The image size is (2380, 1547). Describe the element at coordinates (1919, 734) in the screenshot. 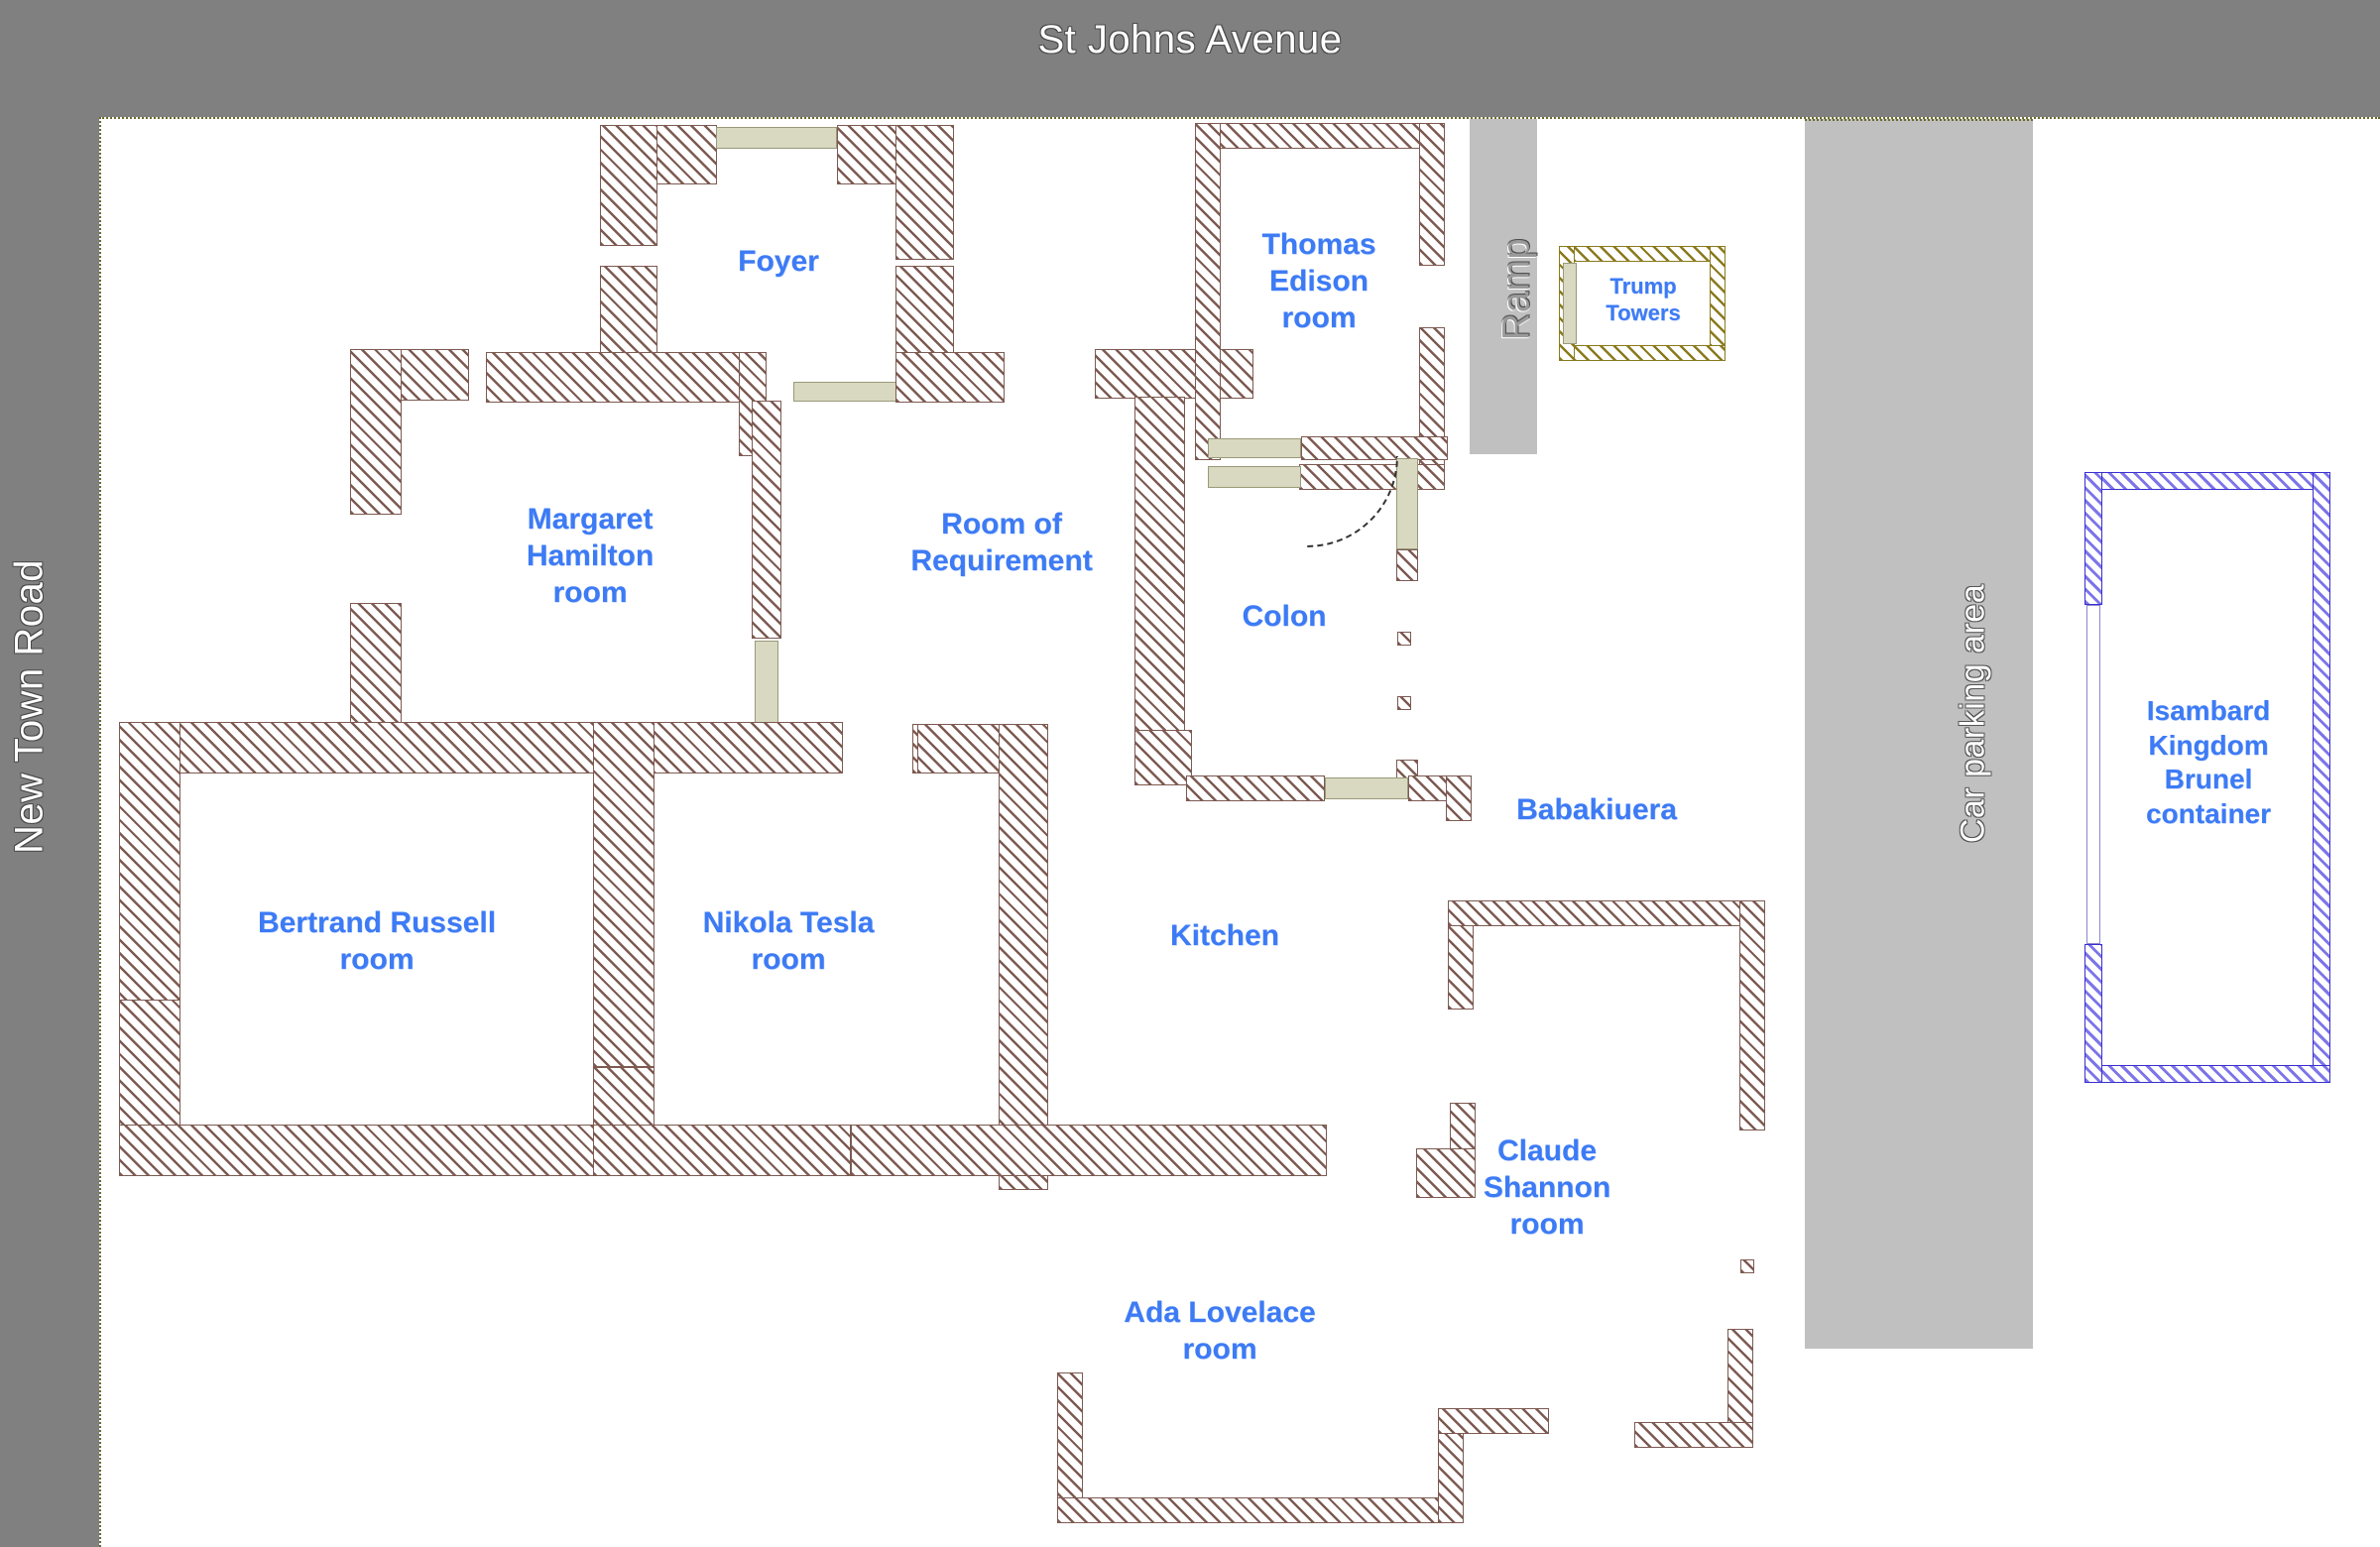

I see `car-parking-area` at that location.